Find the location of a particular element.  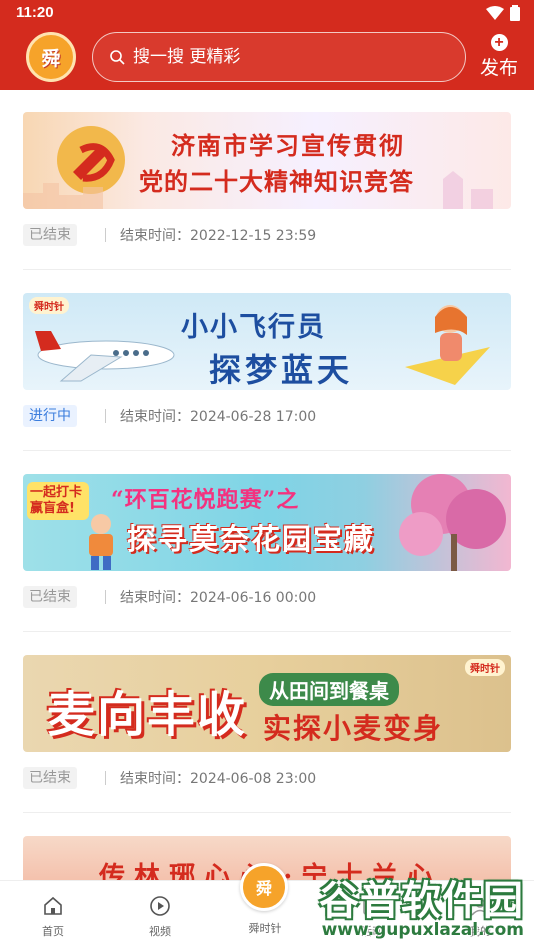

activity-meta: 进行中 结束时间：2024-06-28 17:00 is located at coordinates (169, 416).